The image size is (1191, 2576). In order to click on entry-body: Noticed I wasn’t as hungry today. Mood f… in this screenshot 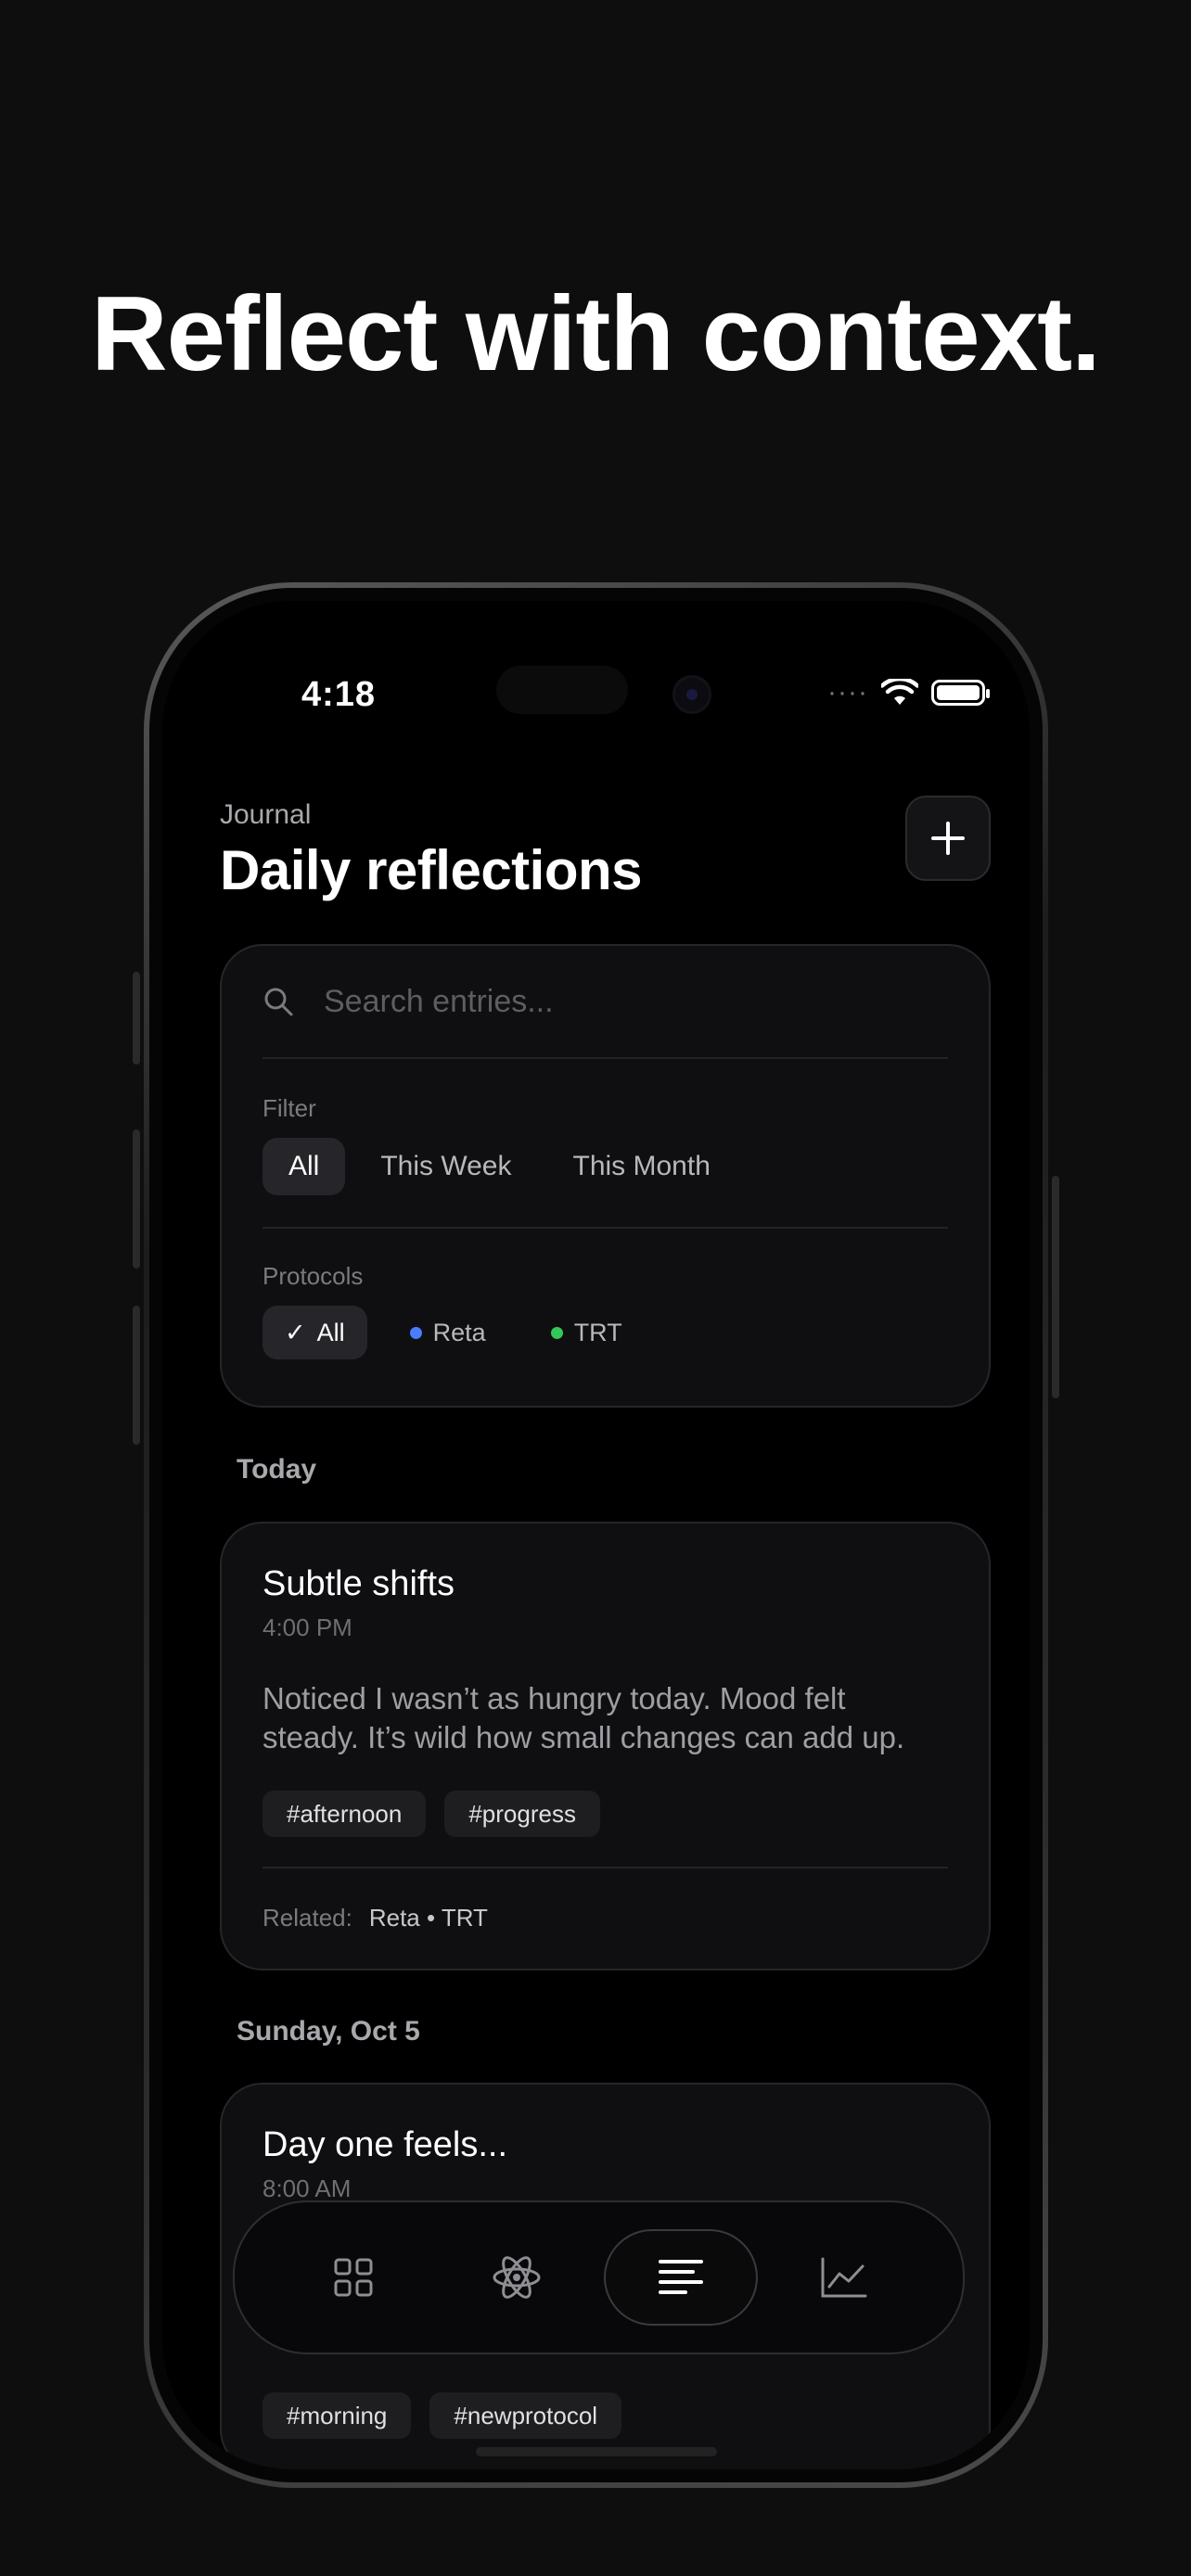, I will do `click(584, 1718)`.